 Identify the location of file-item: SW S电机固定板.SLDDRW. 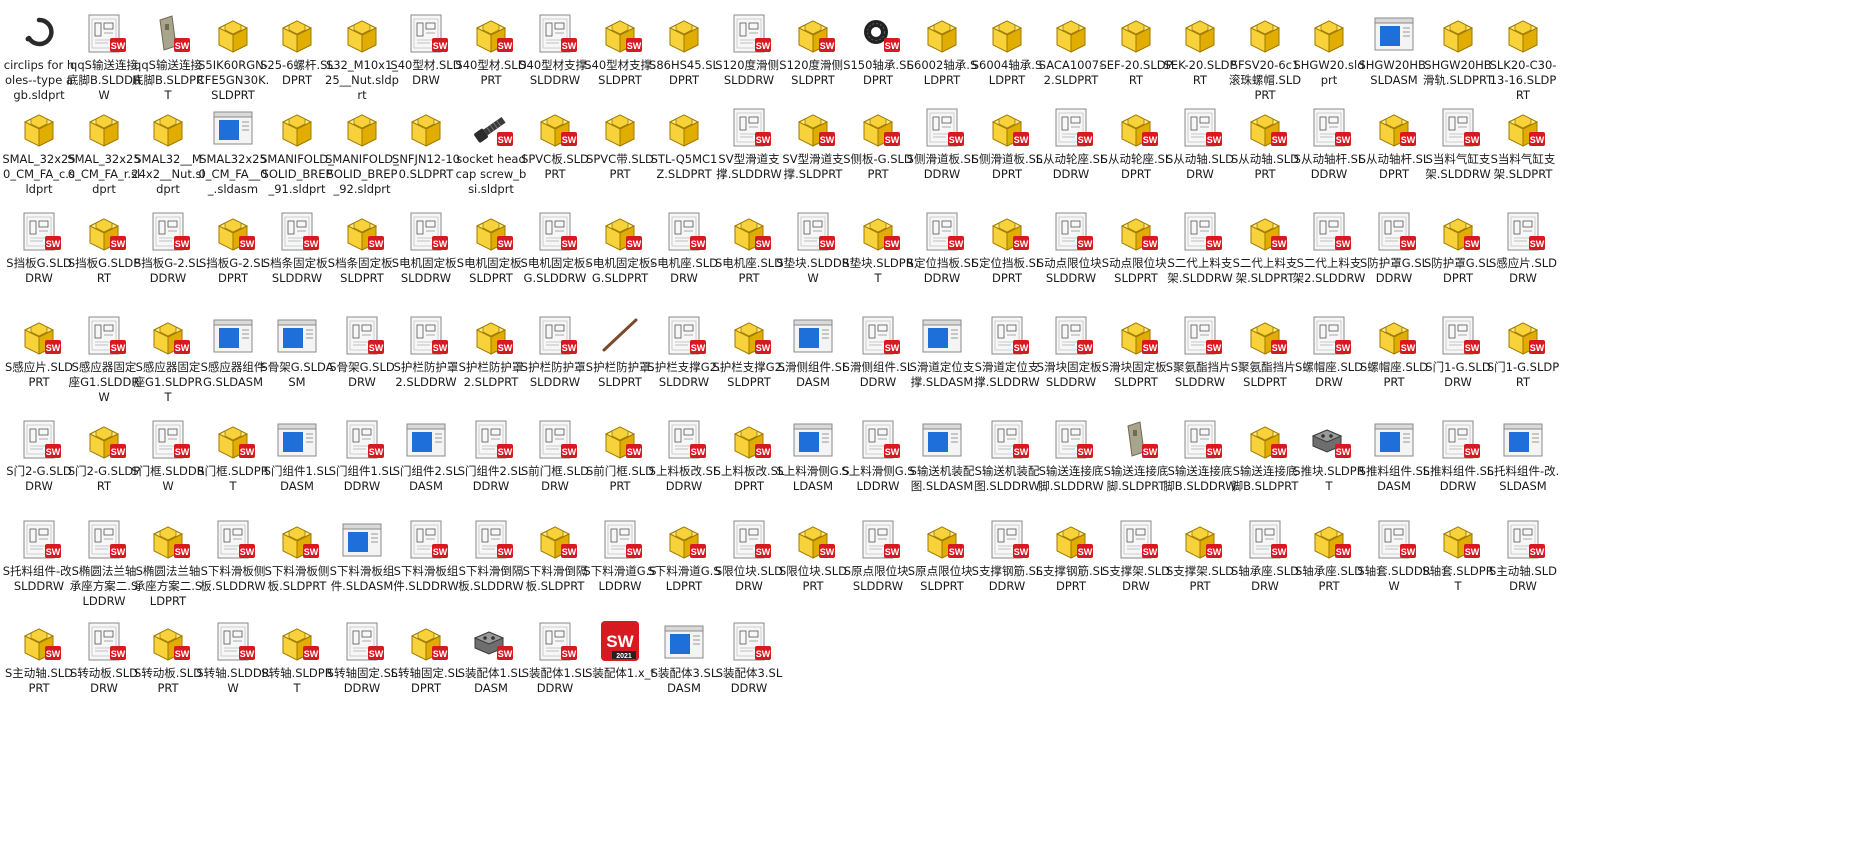
(426, 248).